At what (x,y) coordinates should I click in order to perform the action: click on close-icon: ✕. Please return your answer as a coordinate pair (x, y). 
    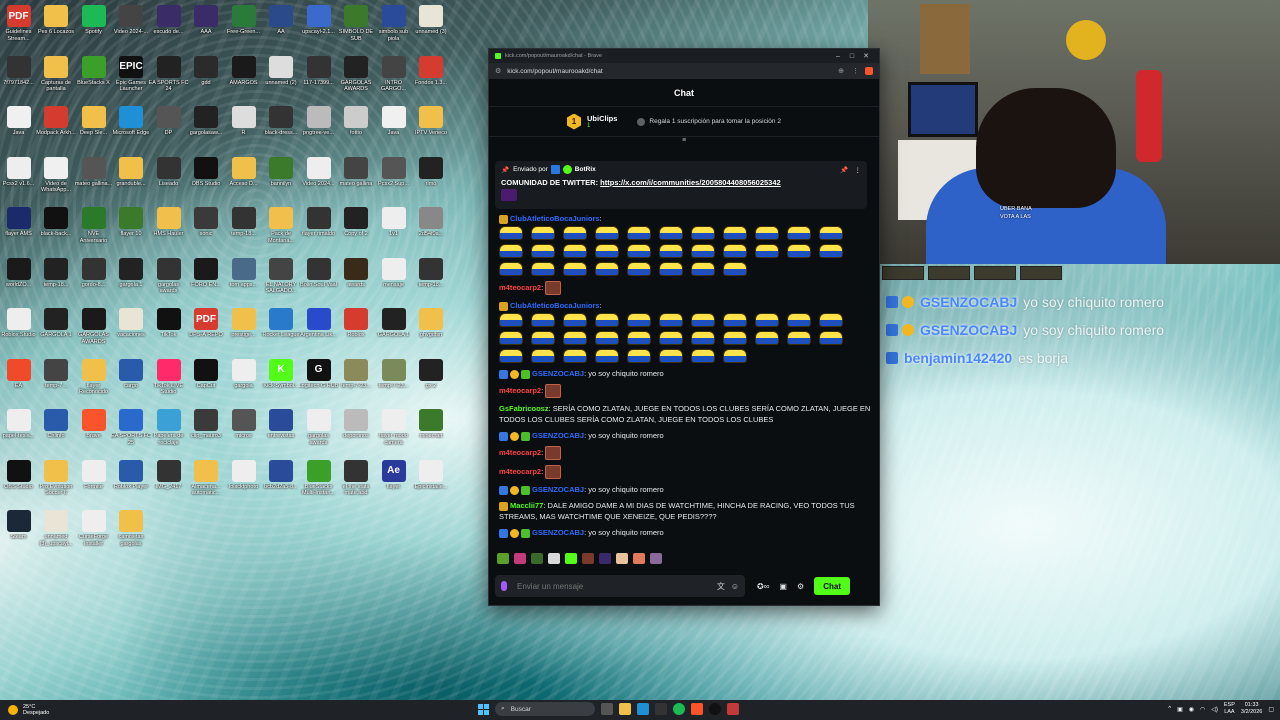
    Looking at the image, I should click on (866, 56).